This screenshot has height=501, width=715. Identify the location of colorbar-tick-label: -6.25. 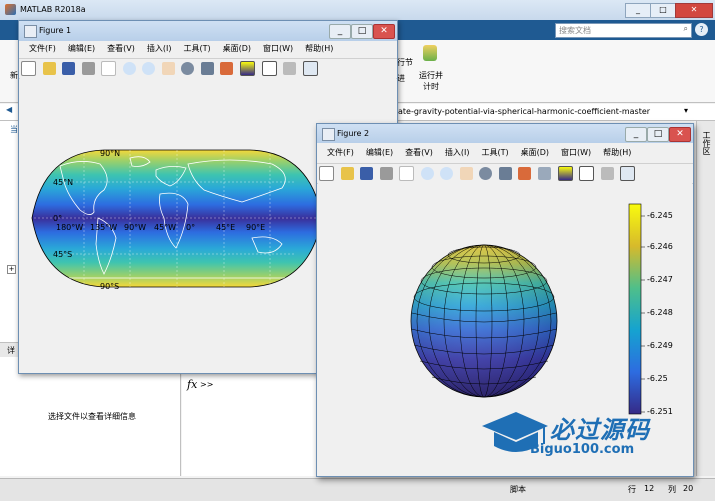
(657, 378).